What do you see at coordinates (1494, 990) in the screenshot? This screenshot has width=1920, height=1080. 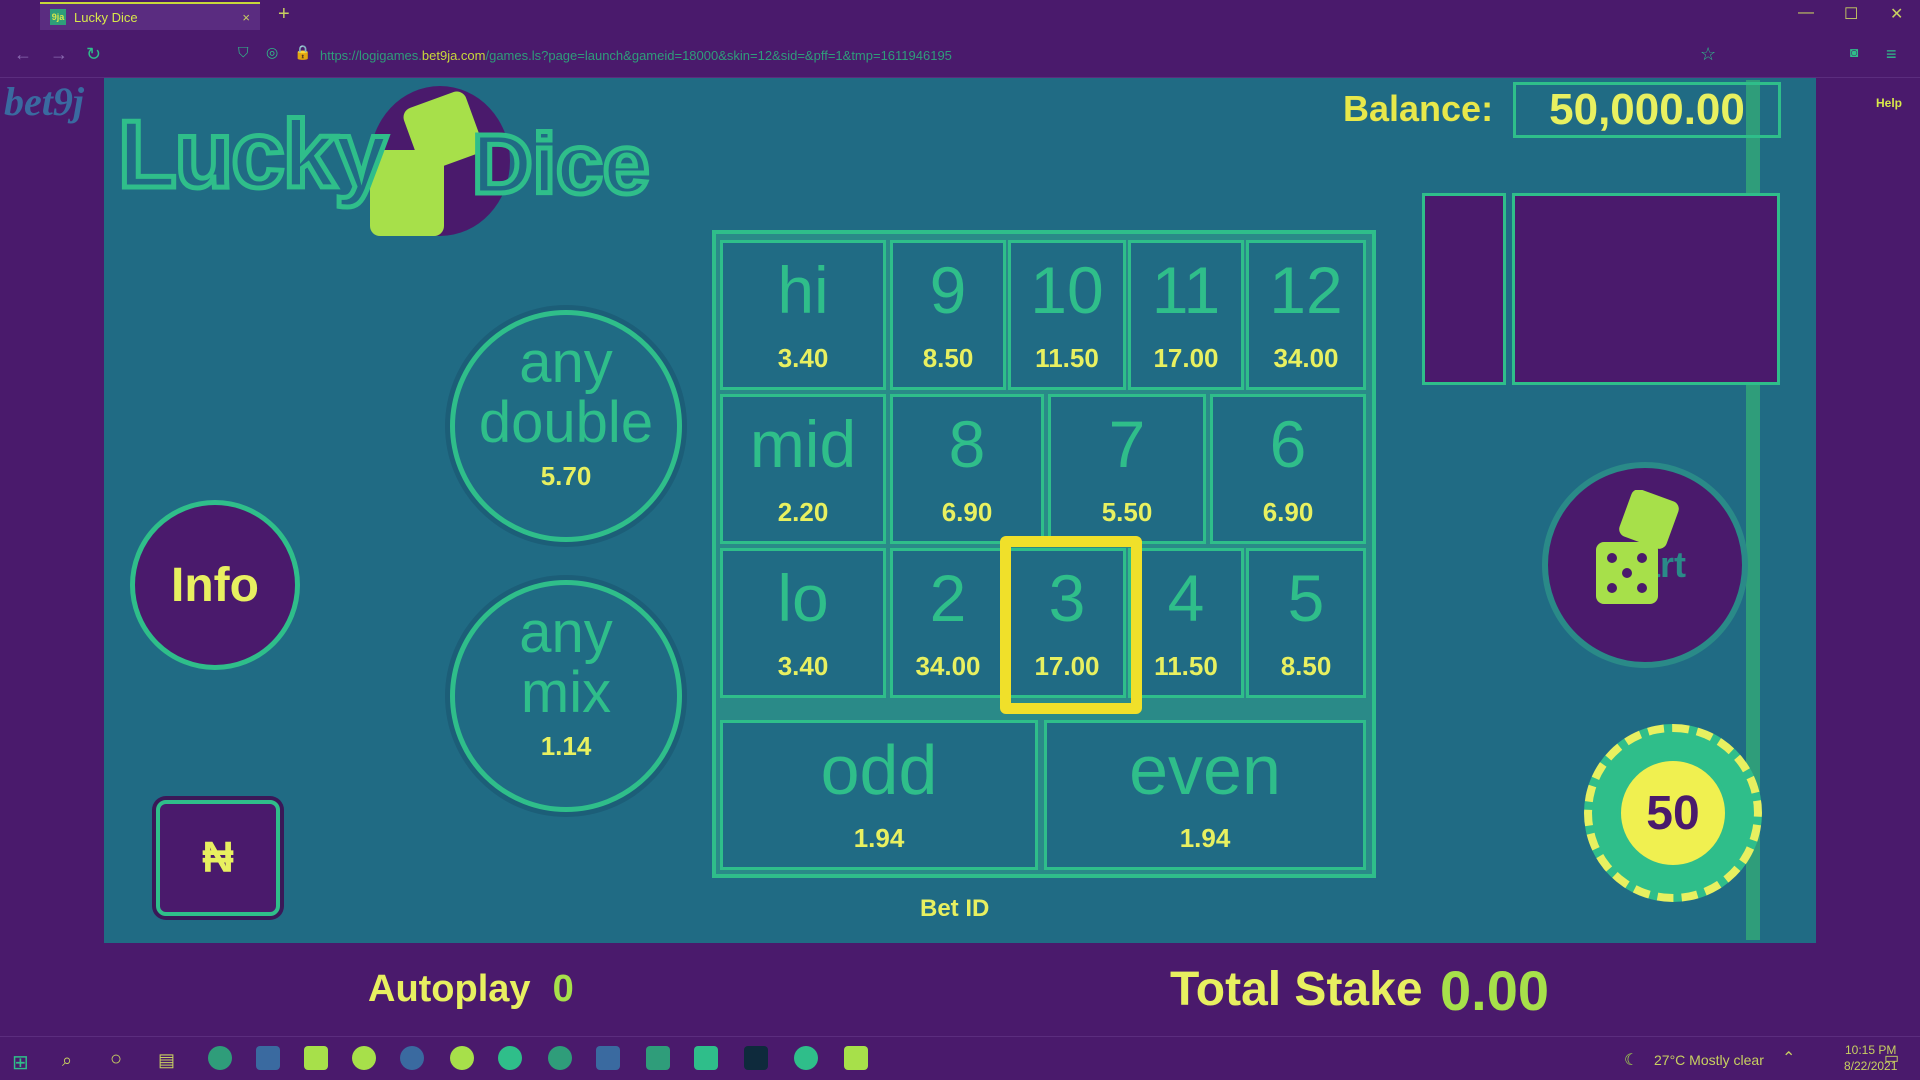 I see `total-stake-value: 0.00` at bounding box center [1494, 990].